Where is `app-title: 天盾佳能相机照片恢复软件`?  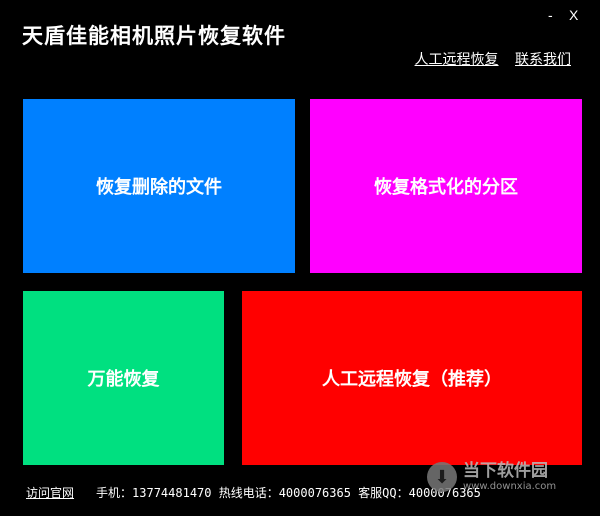
app-title: 天盾佳能相机照片恢复软件 is located at coordinates (154, 35).